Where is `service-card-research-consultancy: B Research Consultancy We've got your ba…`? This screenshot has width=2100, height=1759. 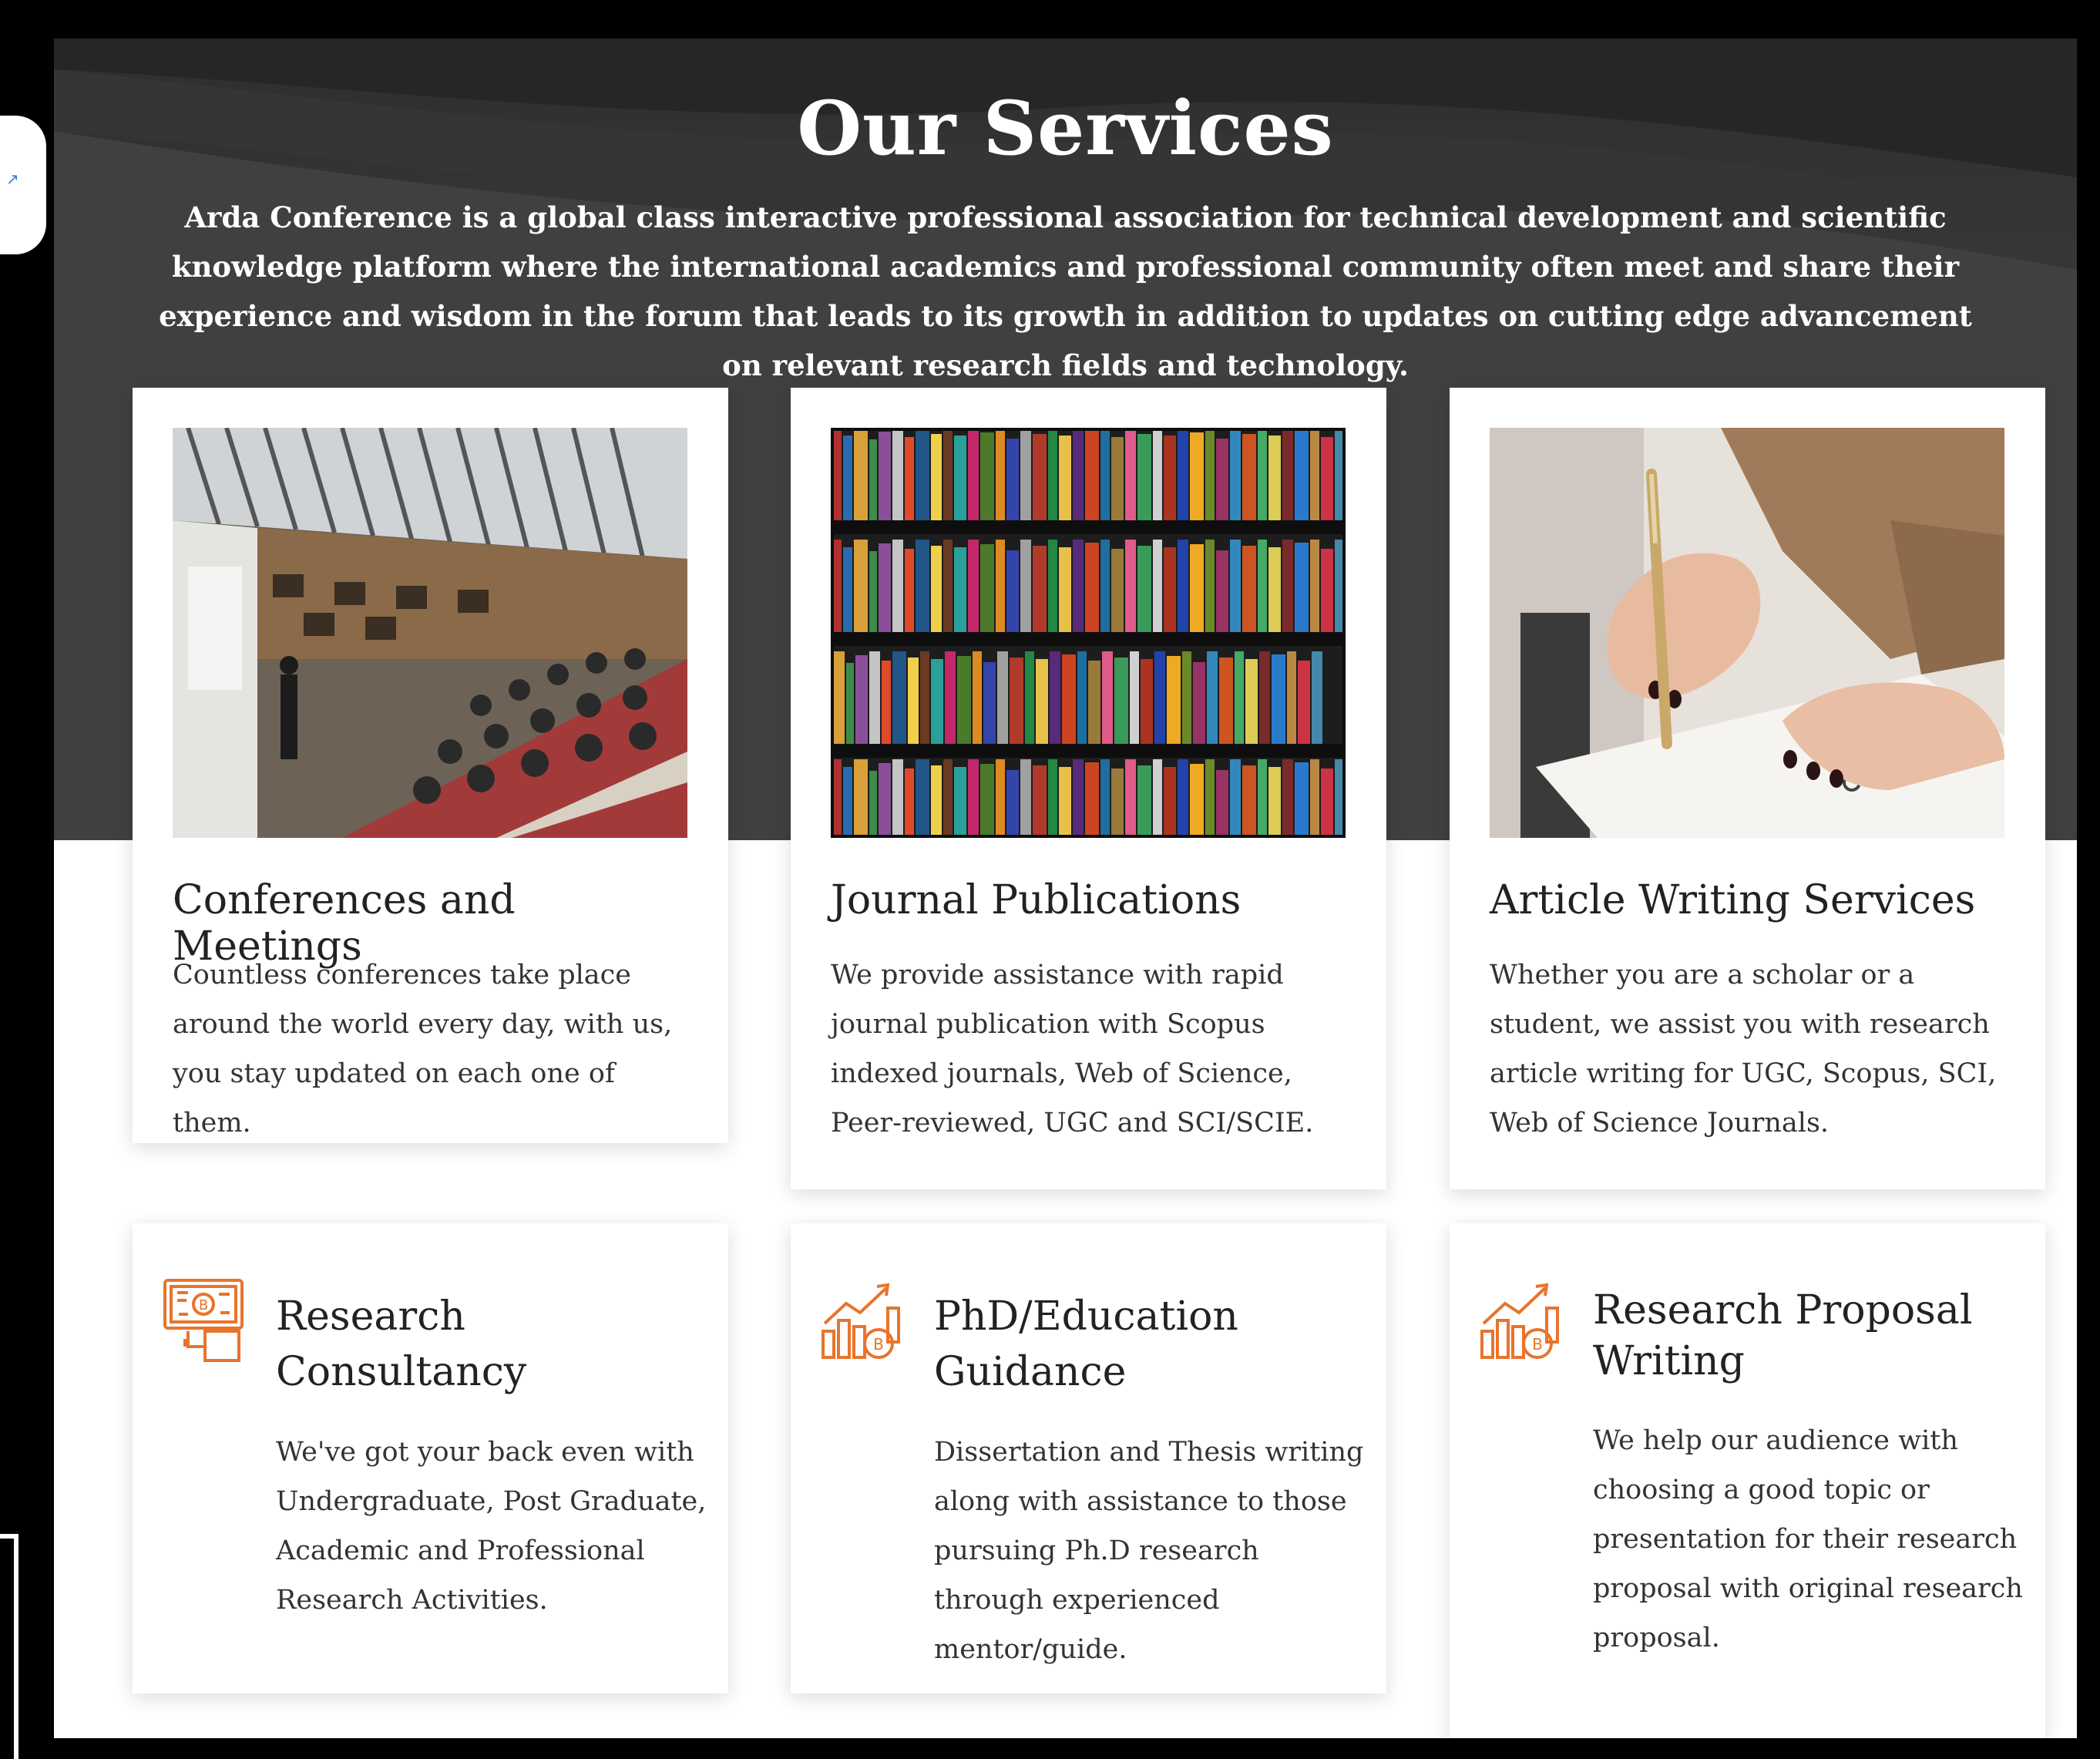 service-card-research-consultancy: B Research Consultancy We've got your ba… is located at coordinates (430, 1458).